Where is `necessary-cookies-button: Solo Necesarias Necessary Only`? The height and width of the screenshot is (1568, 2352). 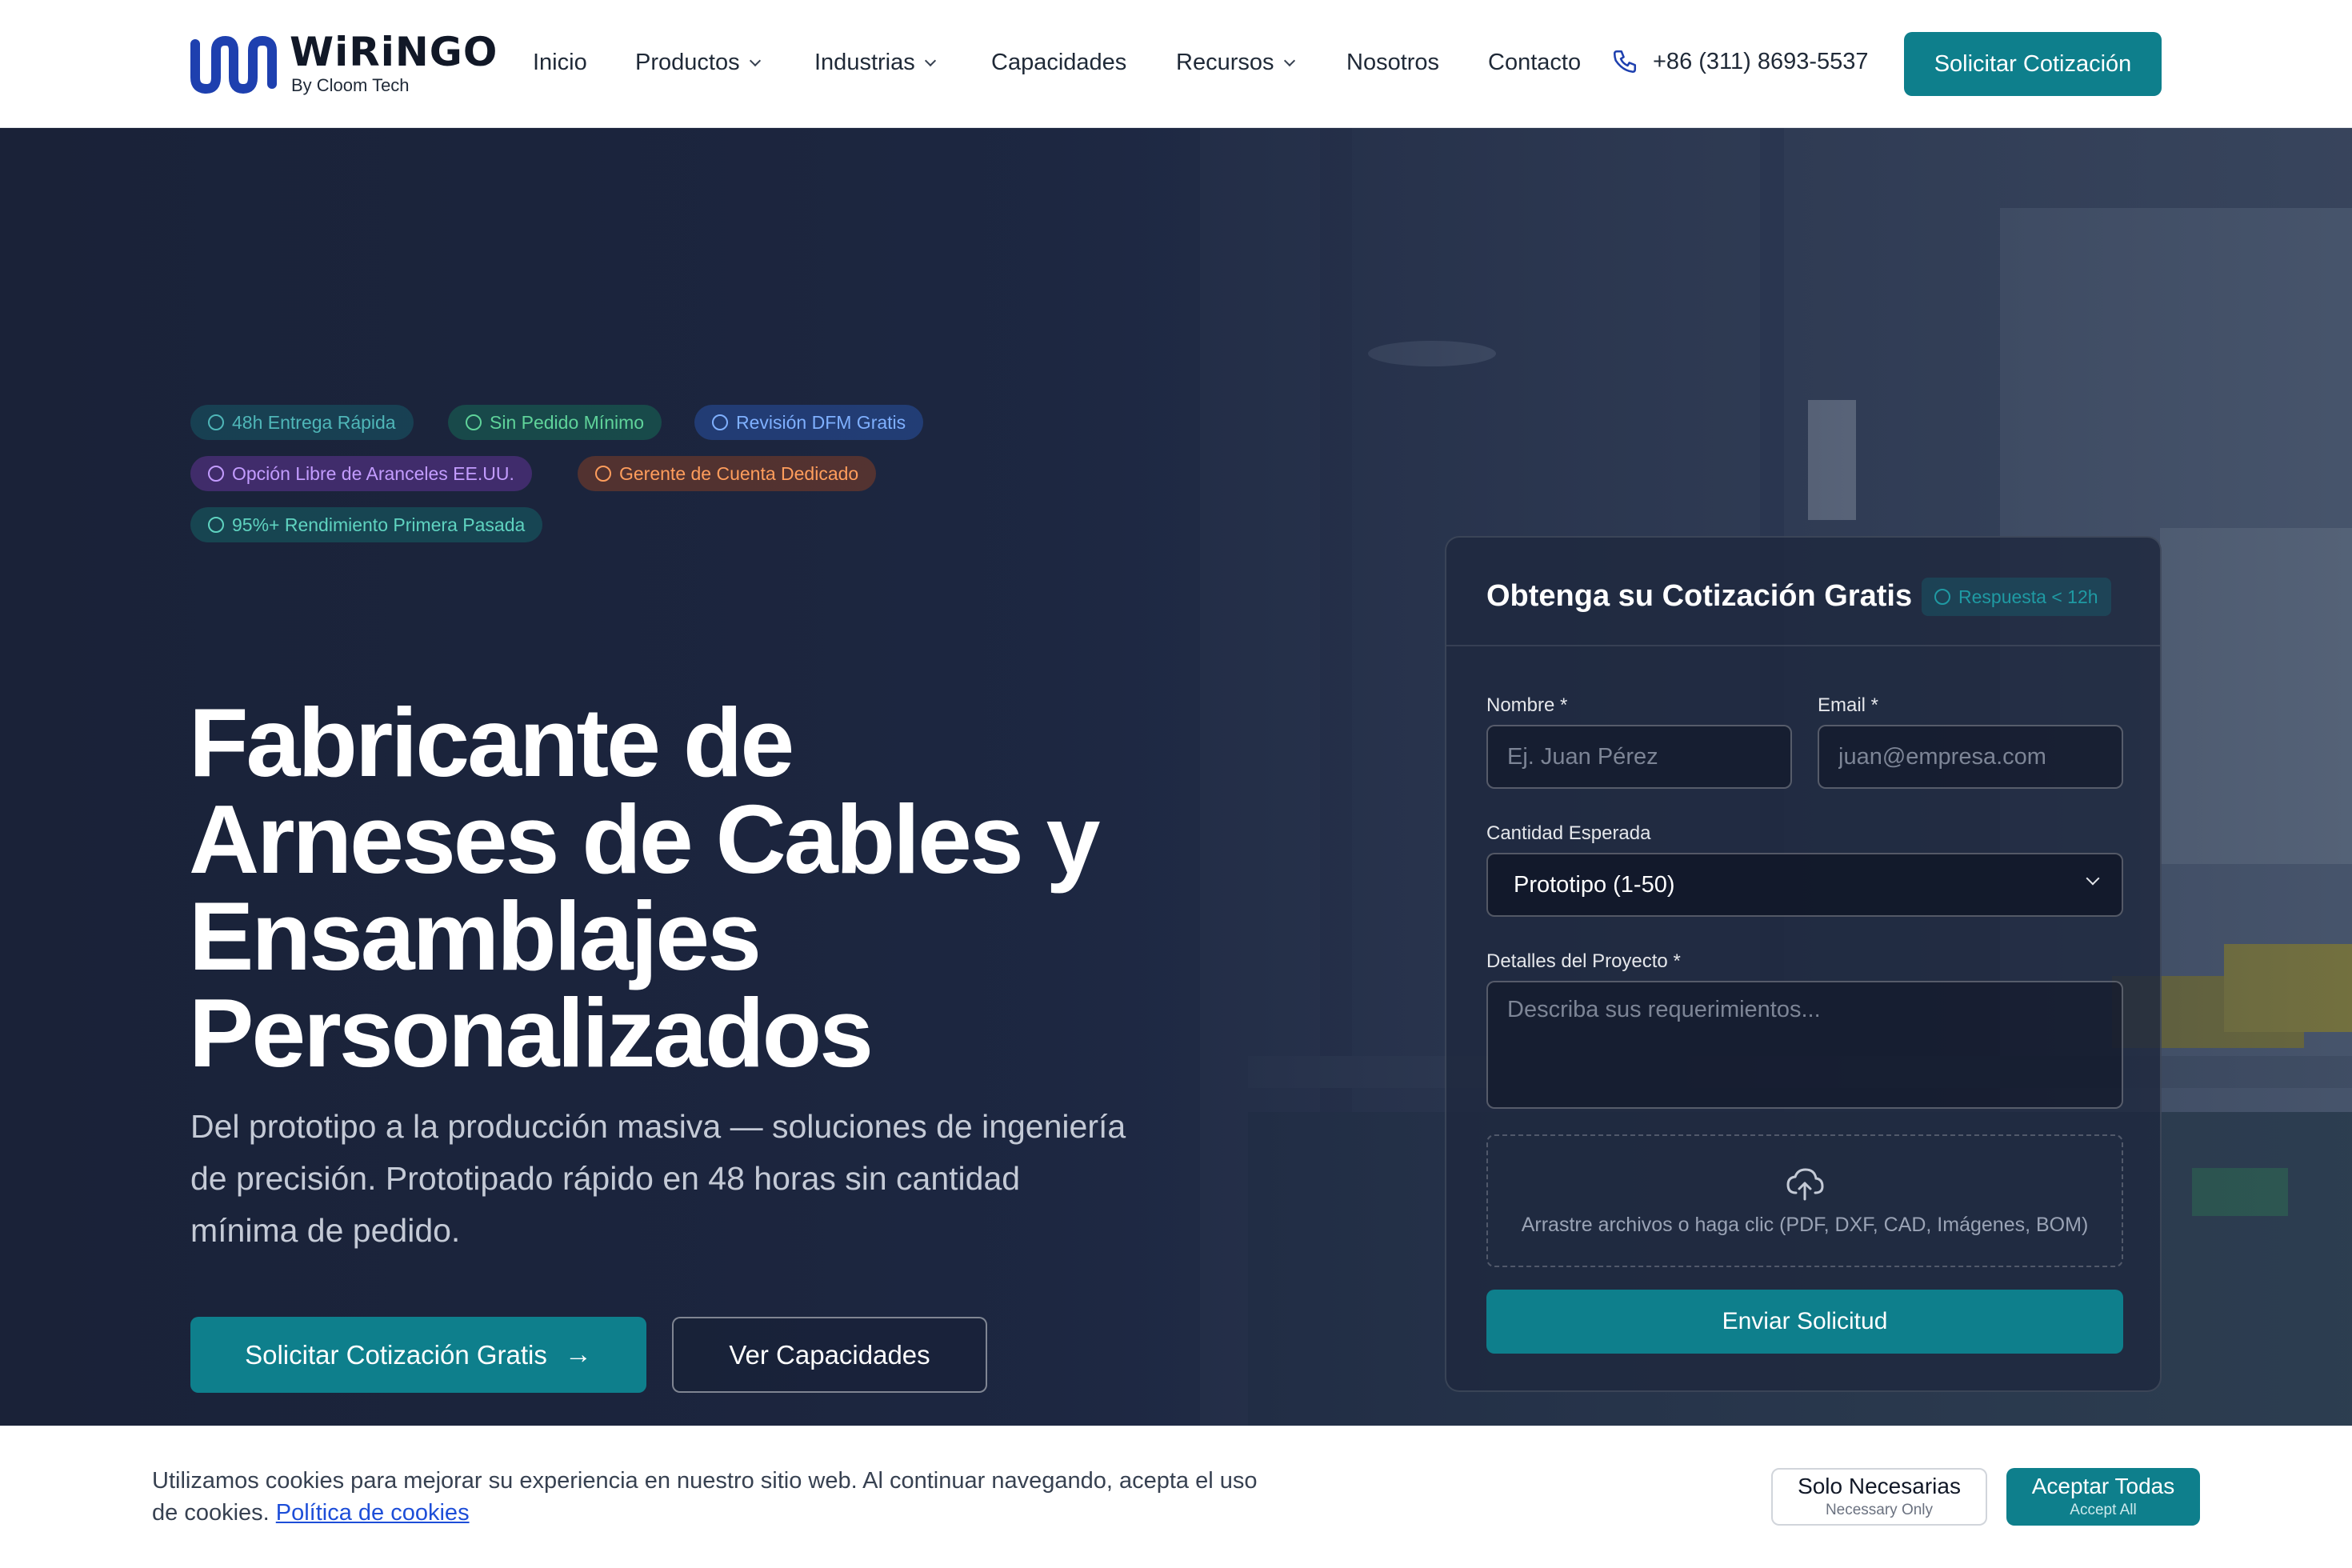
necessary-cookies-button: Solo Necesarias Necessary Only is located at coordinates (1879, 1497).